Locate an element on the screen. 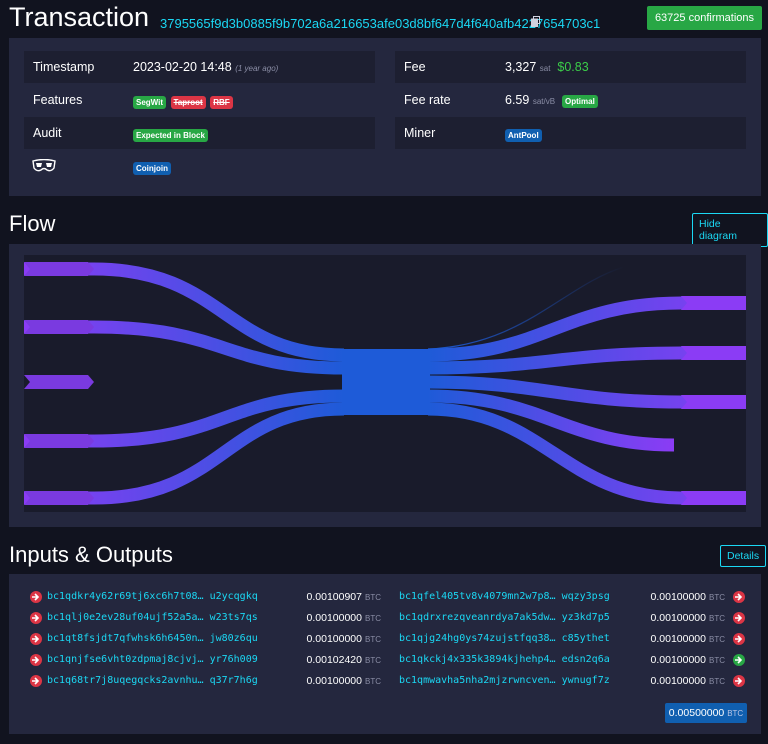 The width and height of the screenshot is (768, 744). mask-icon is located at coordinates (44, 165).